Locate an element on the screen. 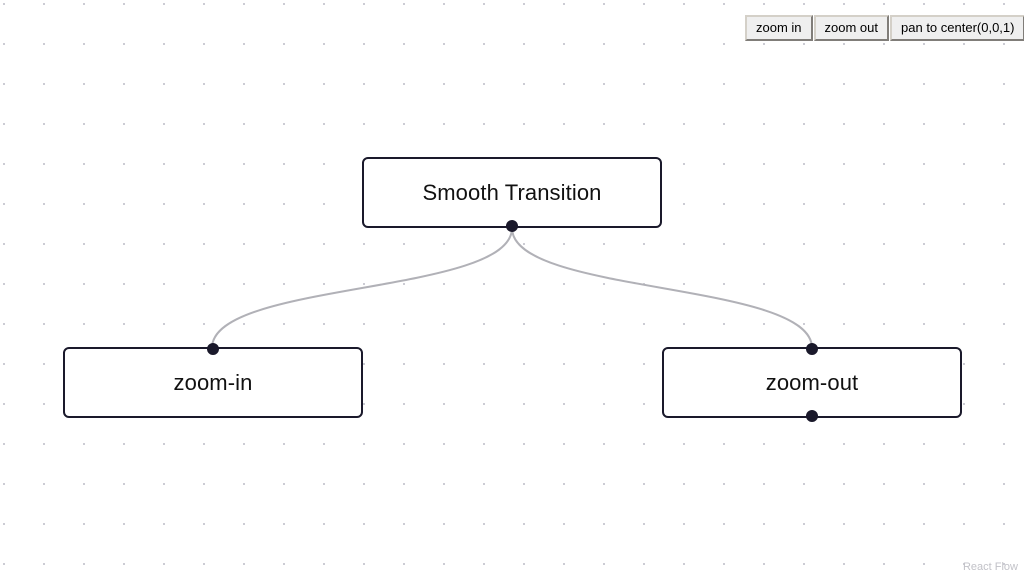 Image resolution: width=1024 pixels, height=576 pixels. zoom-in-button: zoom in is located at coordinates (779, 28).